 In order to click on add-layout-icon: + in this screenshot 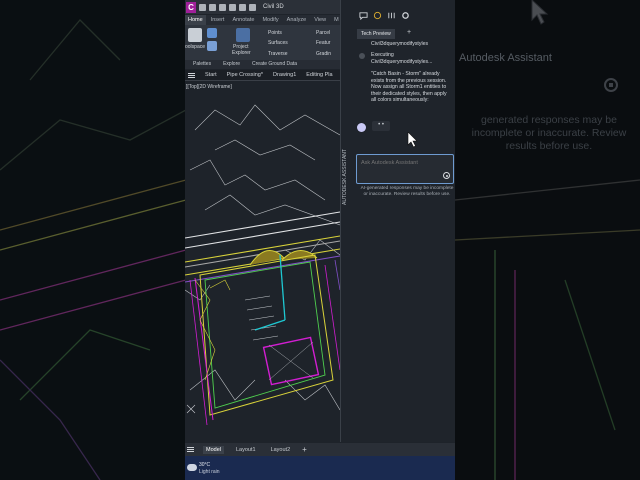, I will do `click(304, 449)`.